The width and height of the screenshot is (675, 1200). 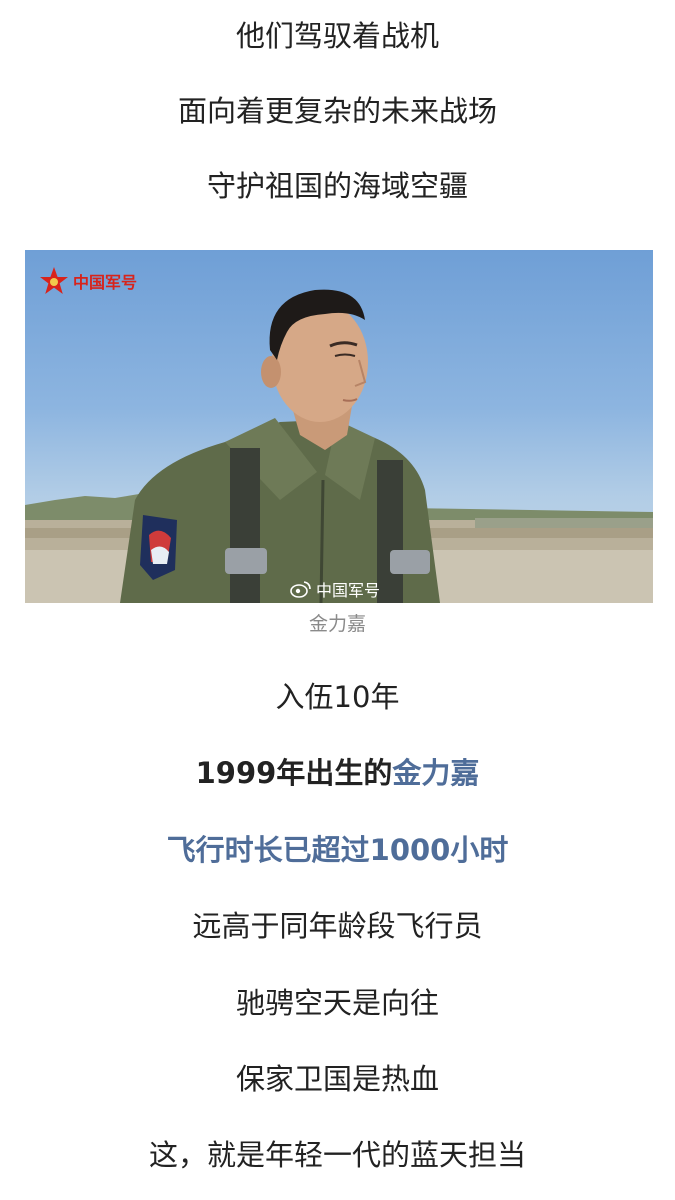 I want to click on watermark: 中国军号, so click(x=335, y=589).